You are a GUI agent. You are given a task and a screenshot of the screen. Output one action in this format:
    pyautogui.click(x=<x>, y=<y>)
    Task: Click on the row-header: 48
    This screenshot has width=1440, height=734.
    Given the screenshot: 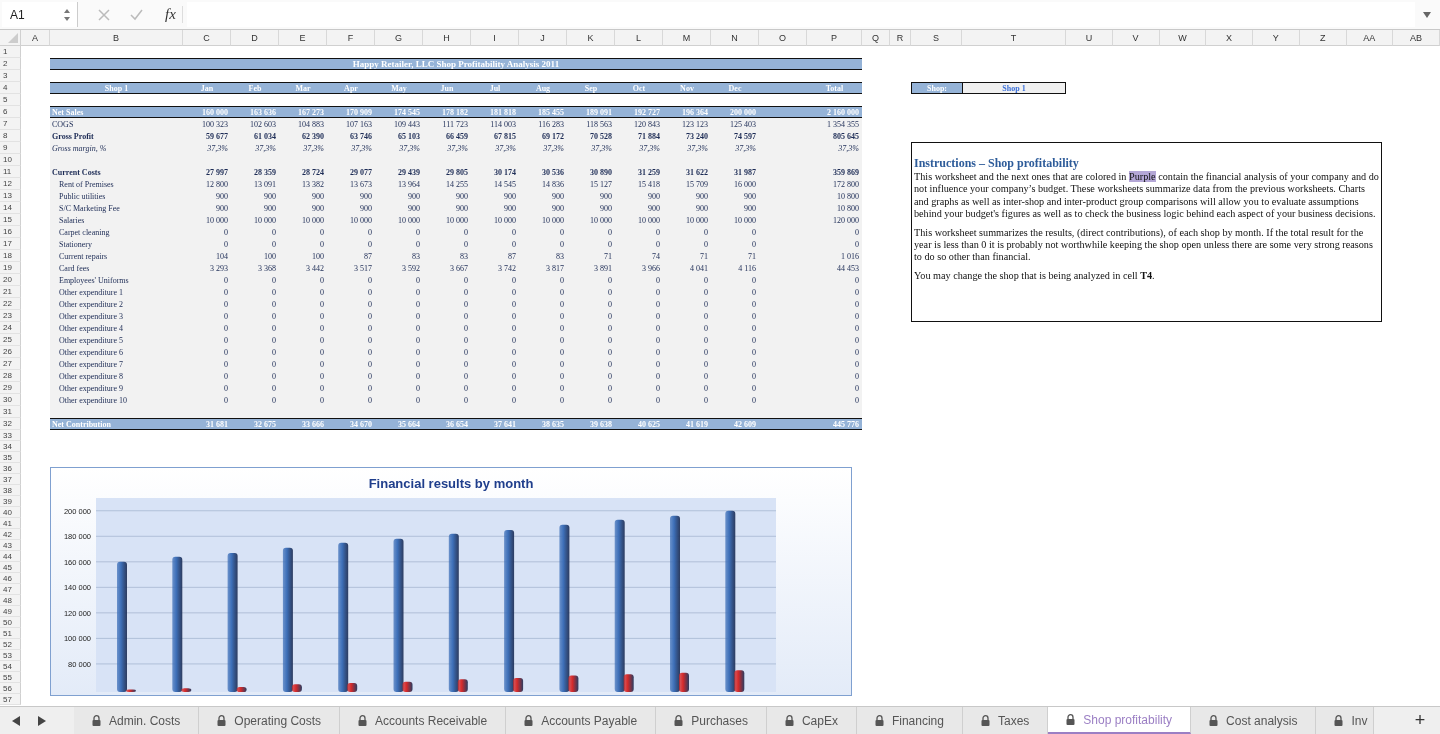 What is the action you would take?
    pyautogui.click(x=10, y=600)
    